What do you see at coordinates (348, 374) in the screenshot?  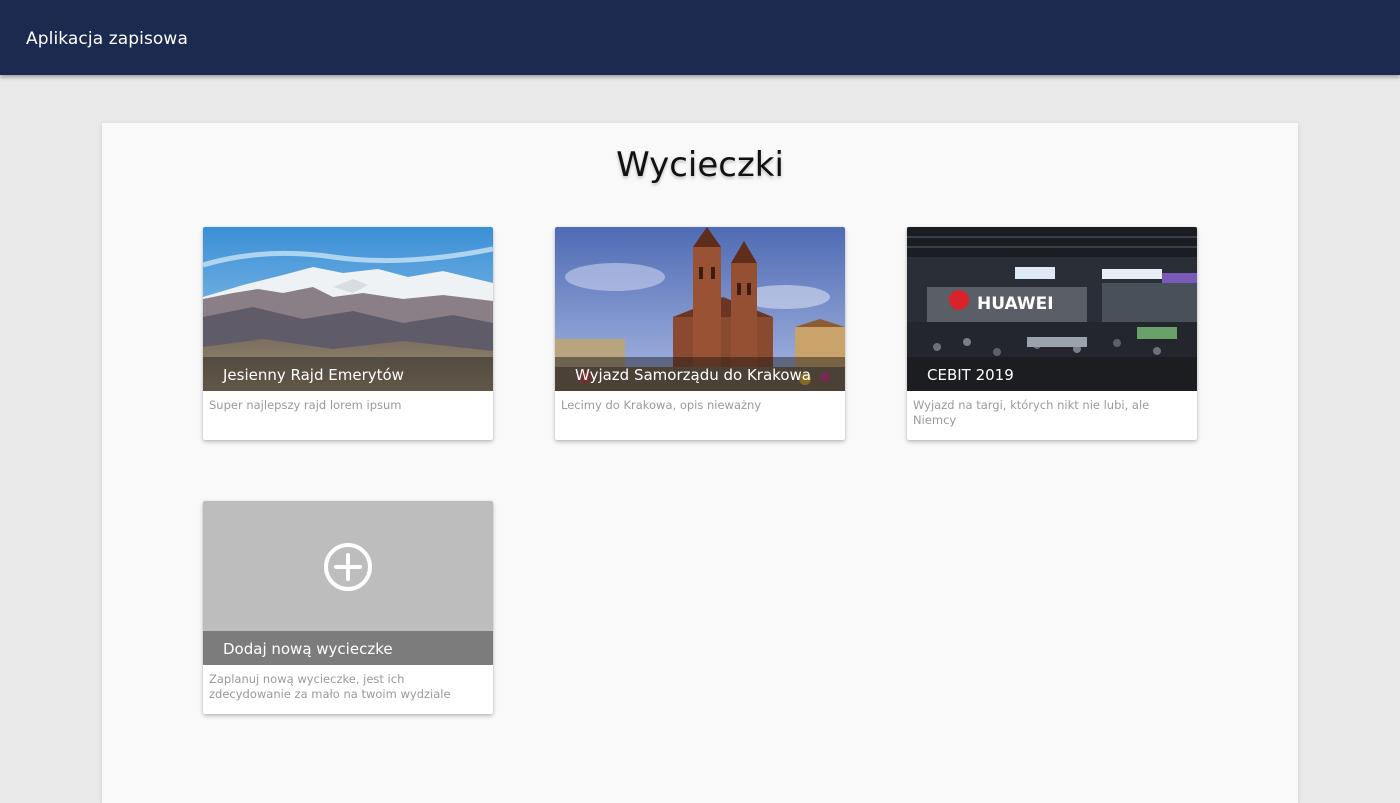 I see `trip-title: Jesienny Rajd Emerytów` at bounding box center [348, 374].